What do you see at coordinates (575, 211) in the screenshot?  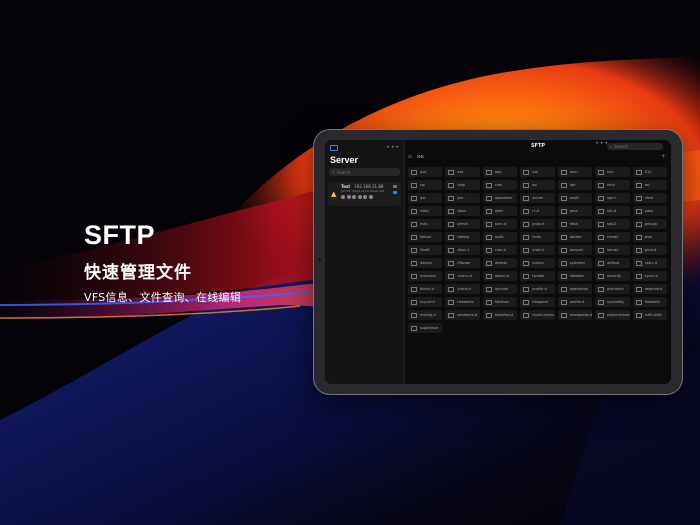 I see `folder-item: pma` at bounding box center [575, 211].